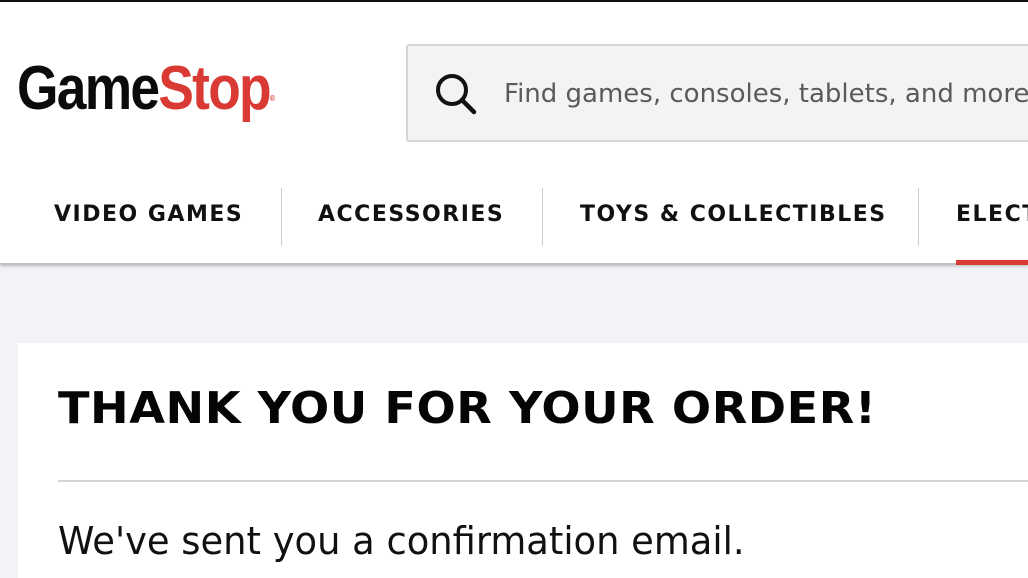  I want to click on nav-item-accessories: ACCESSORIES, so click(411, 215).